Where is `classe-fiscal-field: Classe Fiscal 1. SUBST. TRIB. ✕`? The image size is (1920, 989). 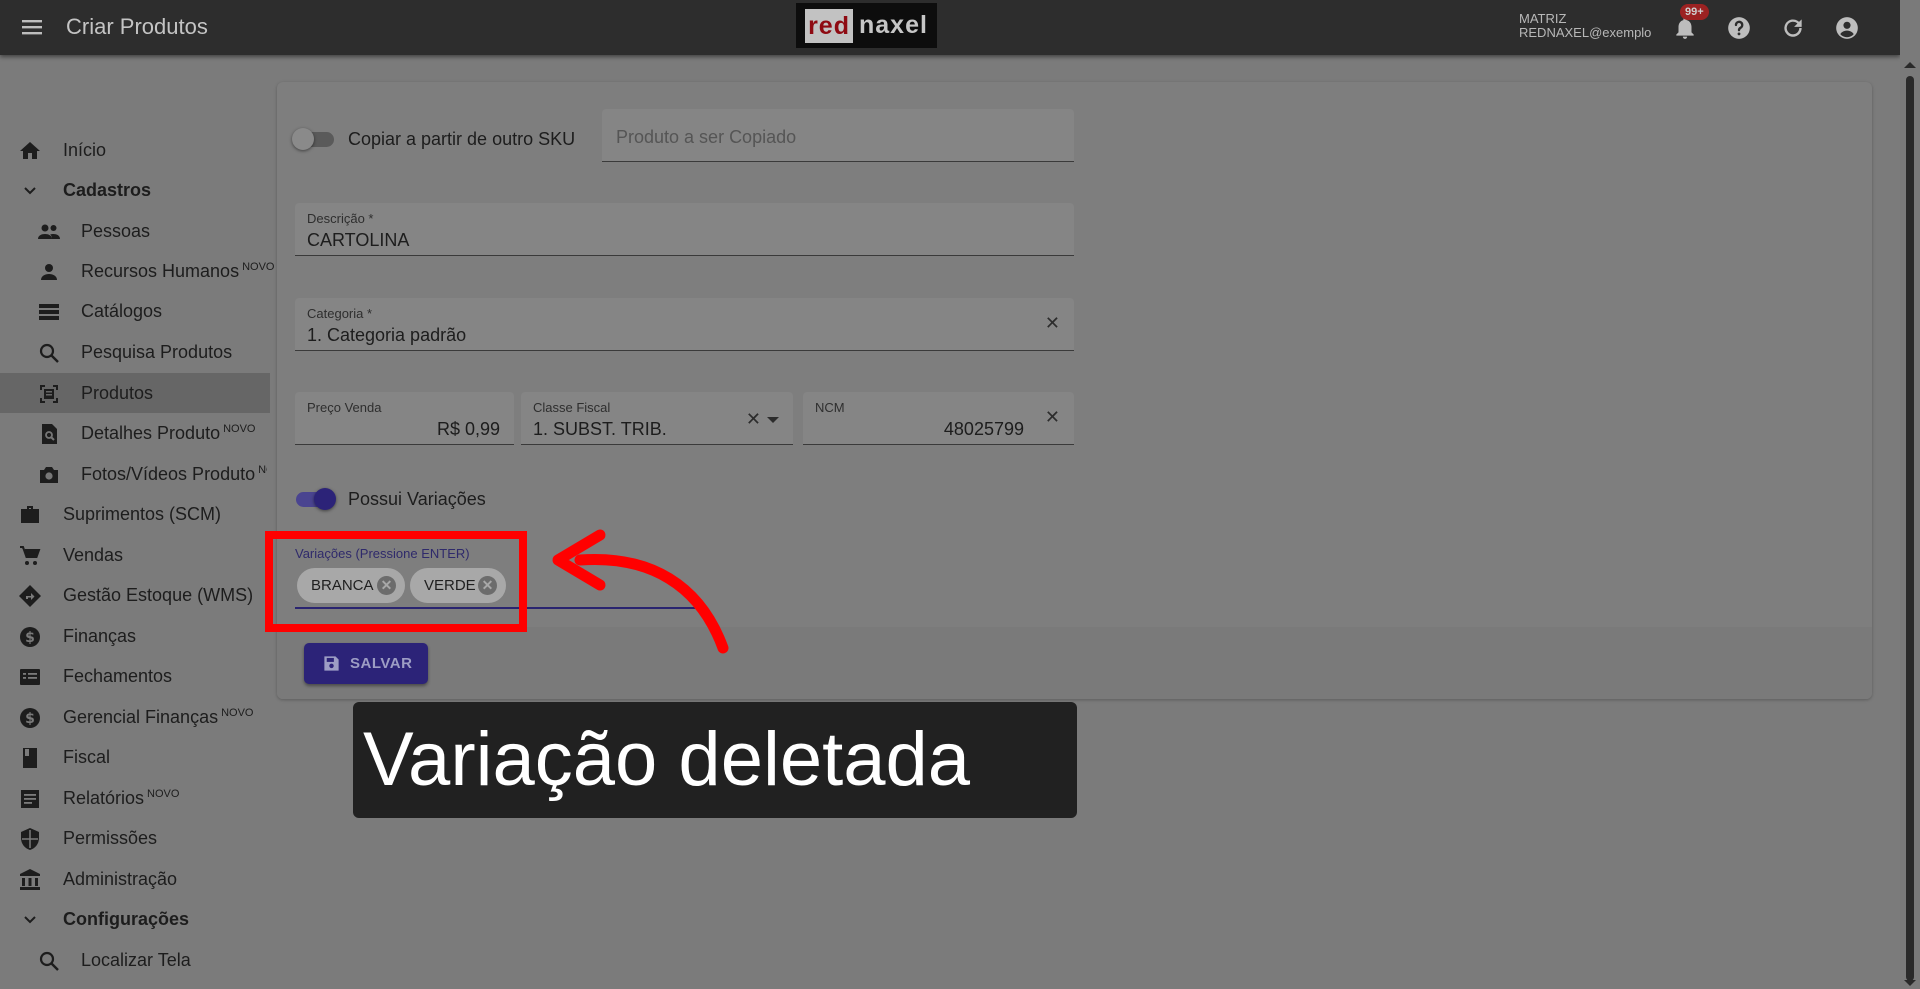
classe-fiscal-field: Classe Fiscal 1. SUBST. TRIB. ✕ is located at coordinates (657, 418).